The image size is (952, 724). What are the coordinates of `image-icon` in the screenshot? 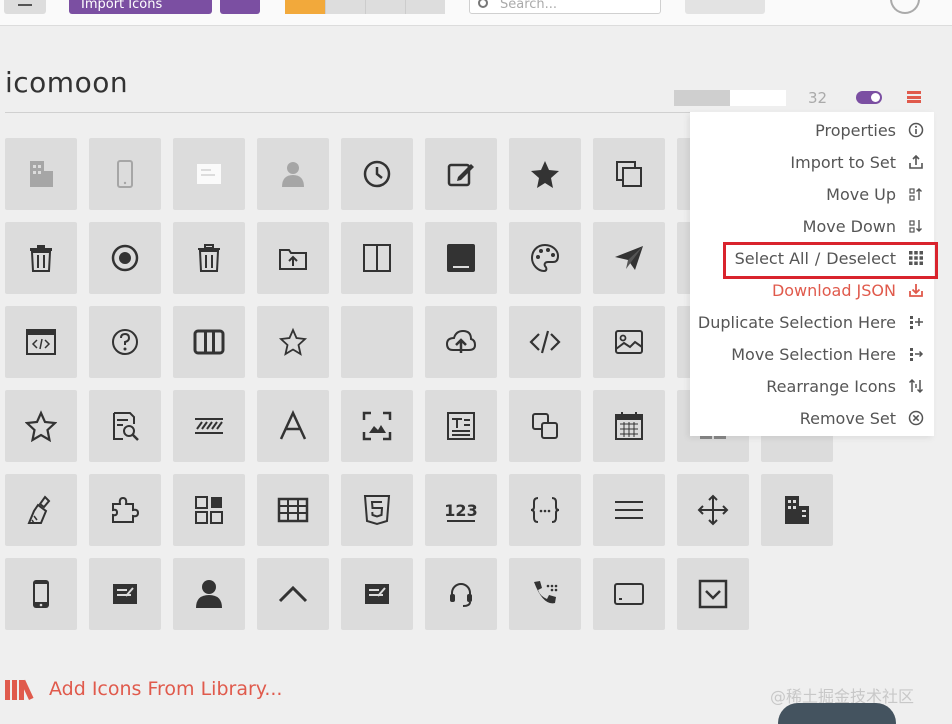 It's located at (629, 342).